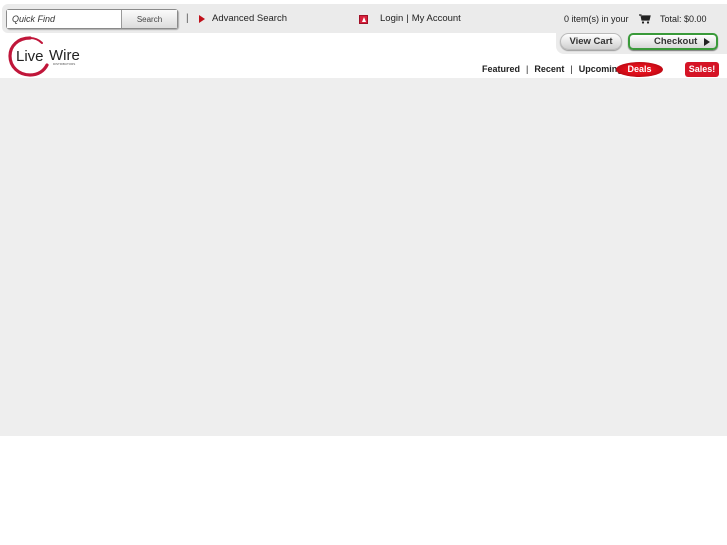 This screenshot has width=727, height=545. Describe the element at coordinates (707, 42) in the screenshot. I see `play-arrow-icon` at that location.